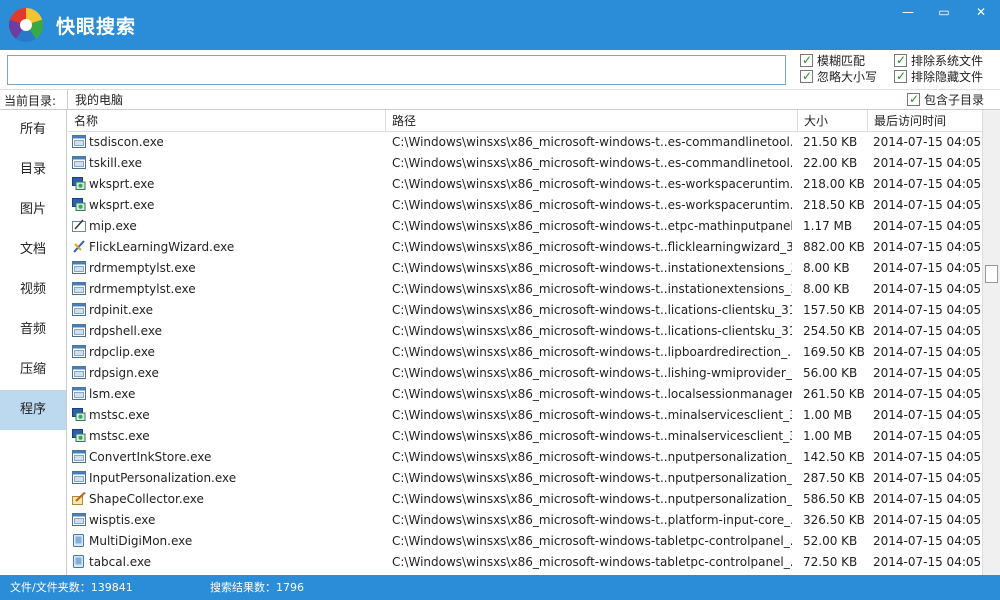  I want to click on cell-name: InputPersonalization.exe, so click(227, 478).